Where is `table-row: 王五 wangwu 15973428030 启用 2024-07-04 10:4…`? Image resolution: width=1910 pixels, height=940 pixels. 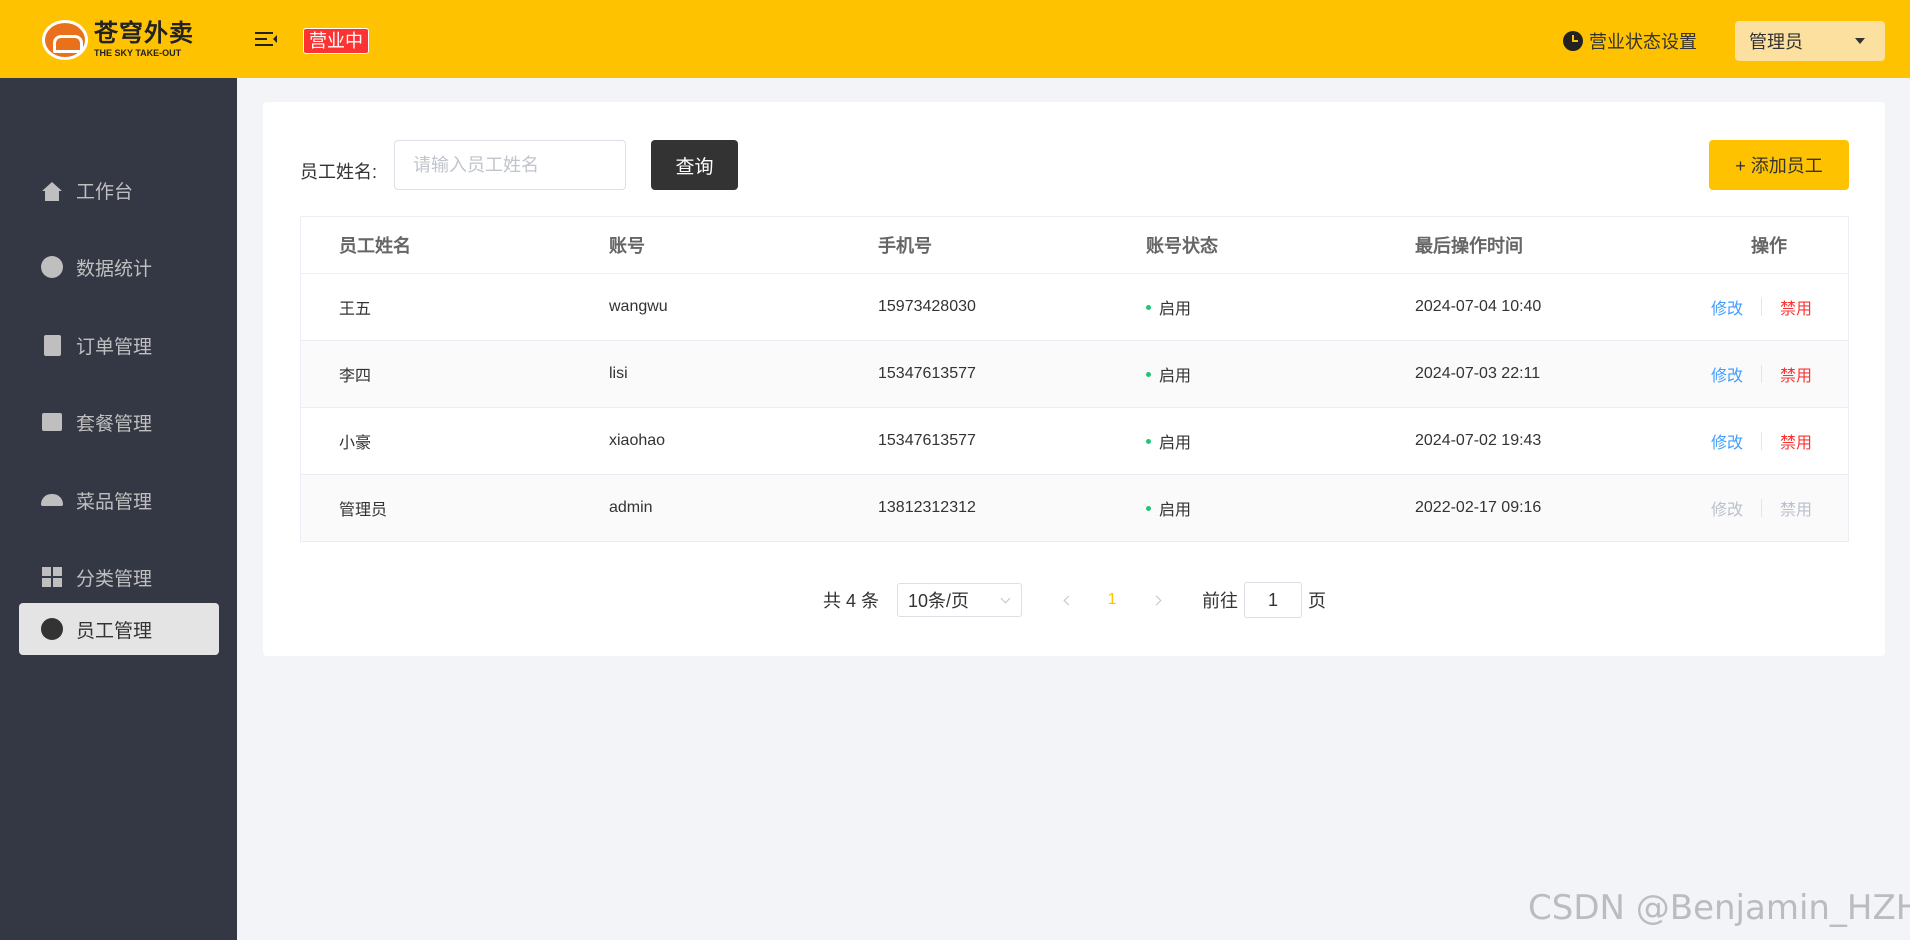 table-row: 王五 wangwu 15973428030 启用 2024-07-04 10:4… is located at coordinates (1074, 307).